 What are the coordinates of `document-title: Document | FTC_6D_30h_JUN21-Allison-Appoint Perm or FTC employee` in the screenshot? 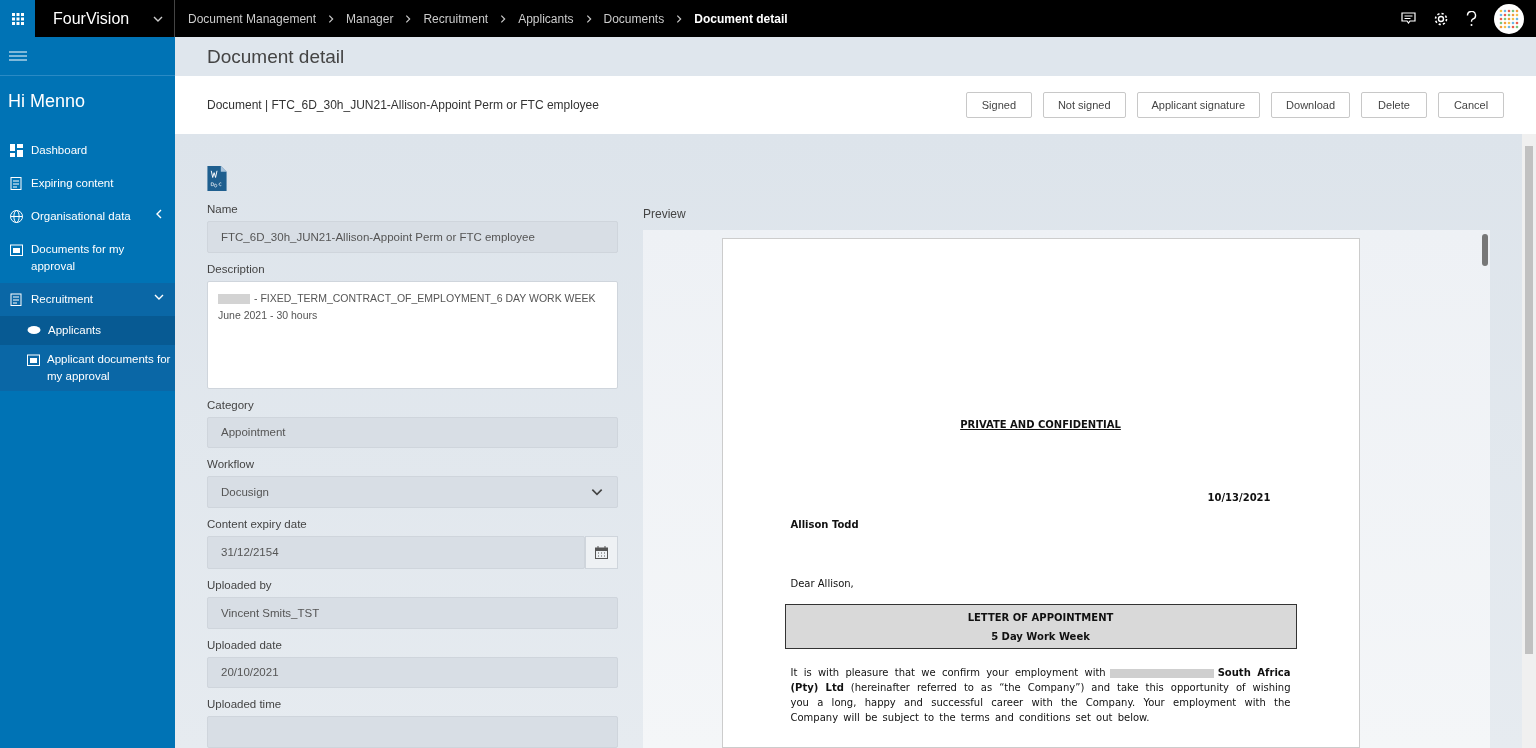 It's located at (403, 105).